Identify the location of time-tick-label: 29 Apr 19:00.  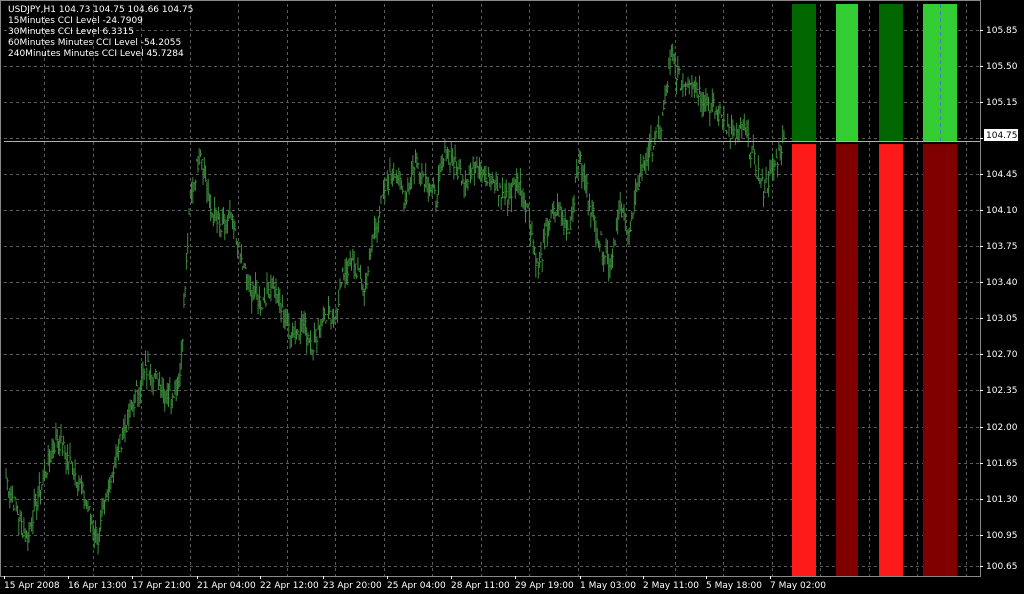
(544, 586).